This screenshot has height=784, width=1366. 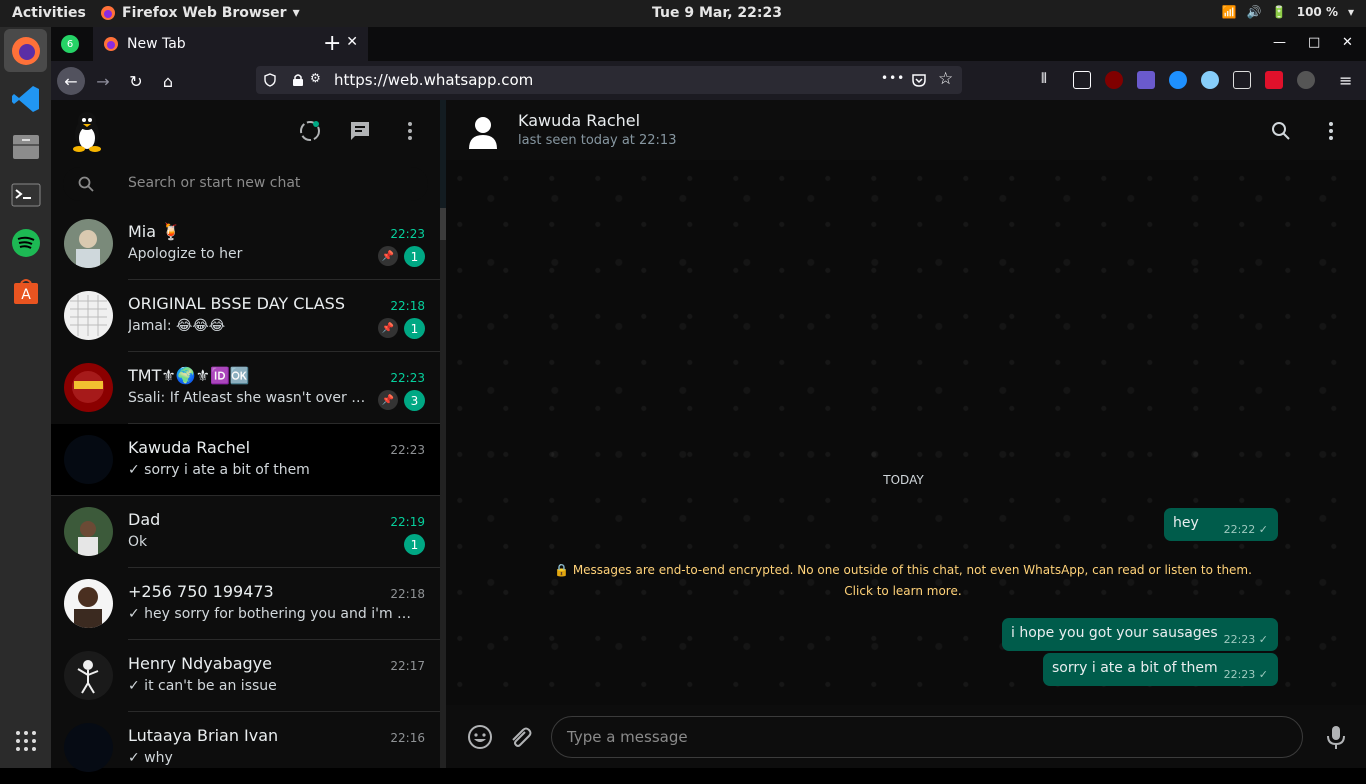 What do you see at coordinates (1082, 80) in the screenshot?
I see `sidebar-icon` at bounding box center [1082, 80].